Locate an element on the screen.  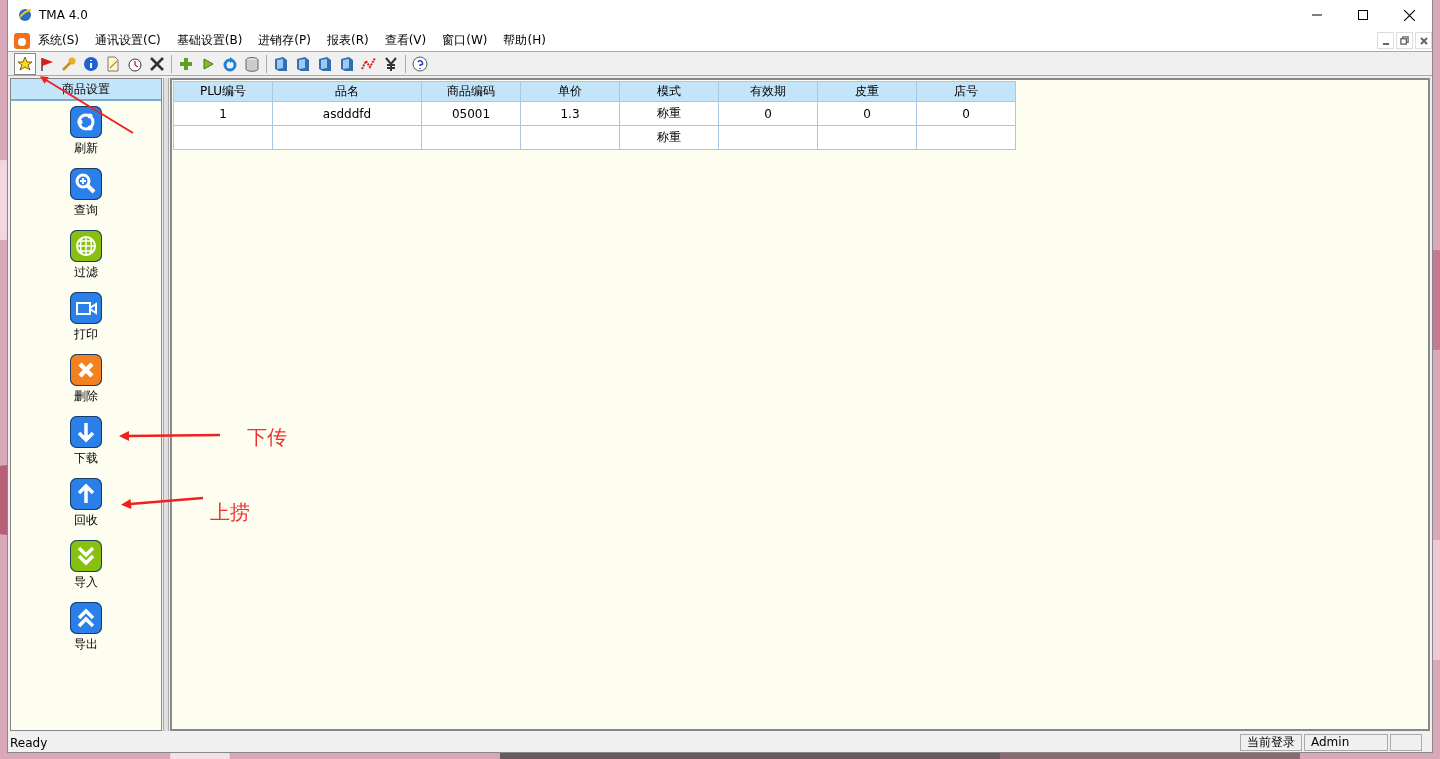
button-label: 删除 is located at coordinates (86, 396).